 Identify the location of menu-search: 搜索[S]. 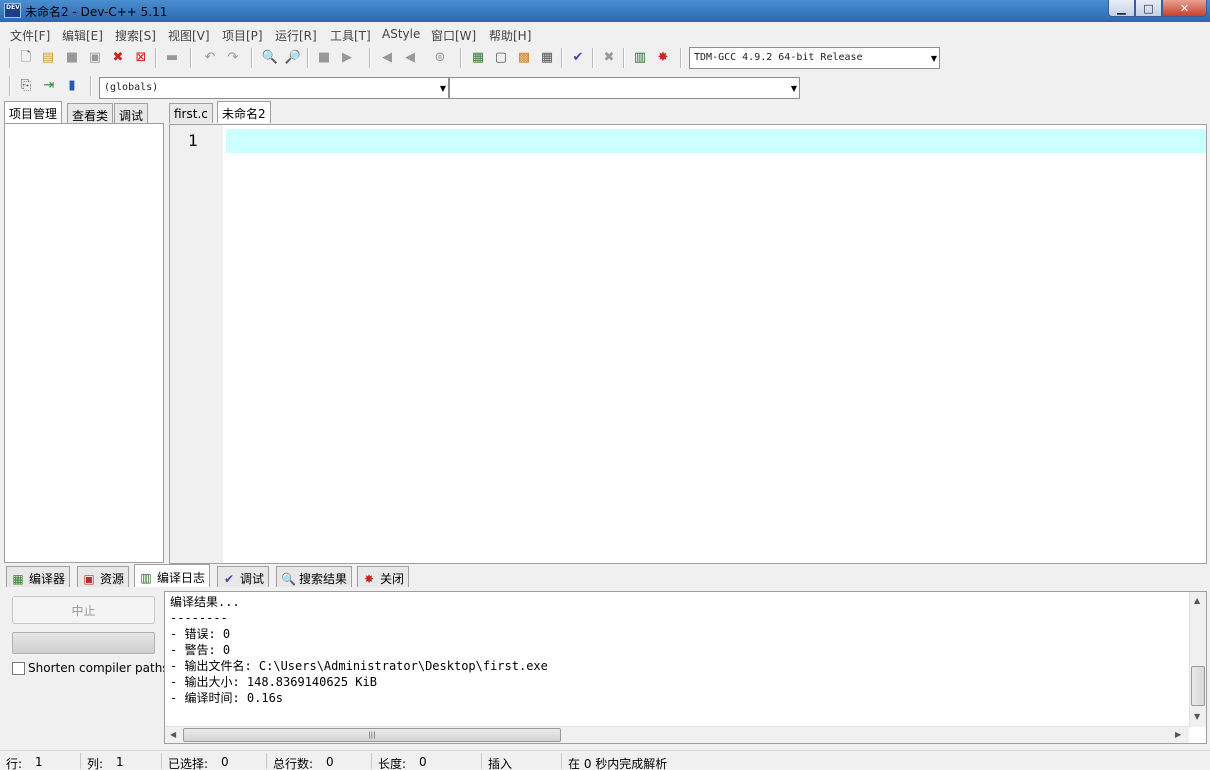
(135, 35).